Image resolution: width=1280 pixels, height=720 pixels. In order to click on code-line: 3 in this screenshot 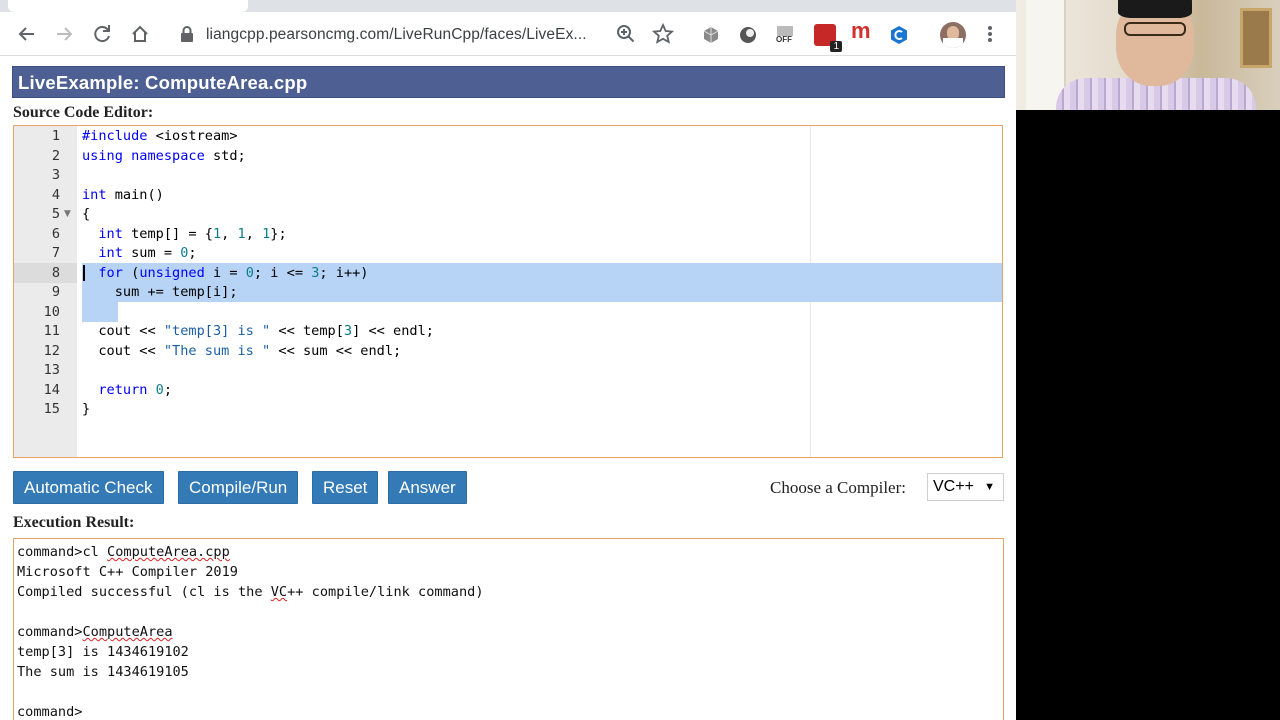, I will do `click(508, 176)`.